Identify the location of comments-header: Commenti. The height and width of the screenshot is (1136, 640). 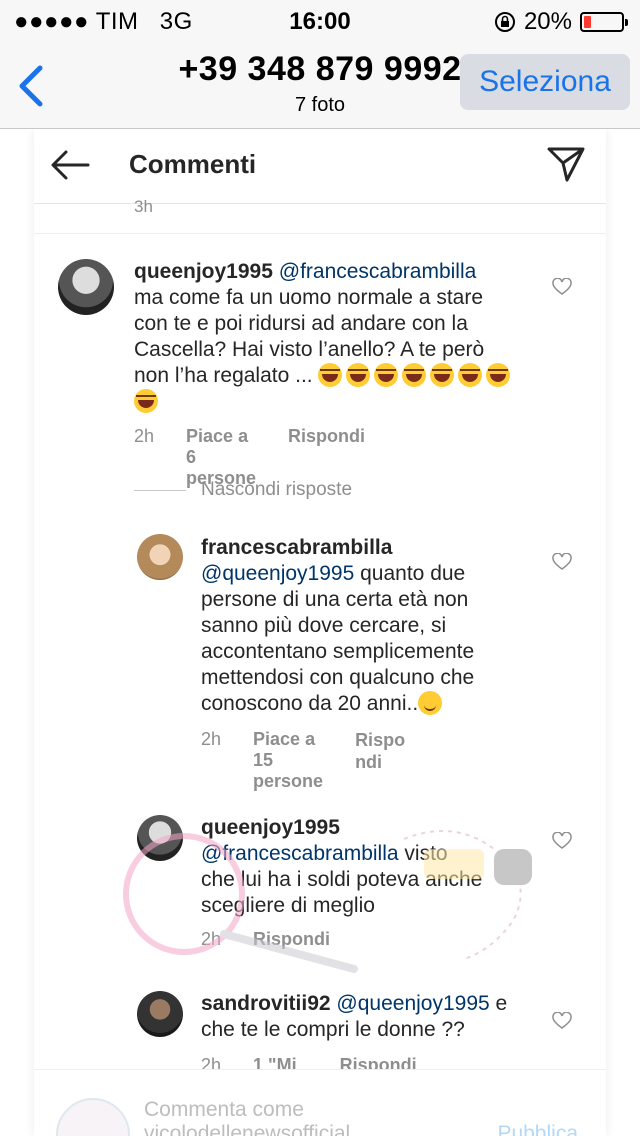
(320, 166).